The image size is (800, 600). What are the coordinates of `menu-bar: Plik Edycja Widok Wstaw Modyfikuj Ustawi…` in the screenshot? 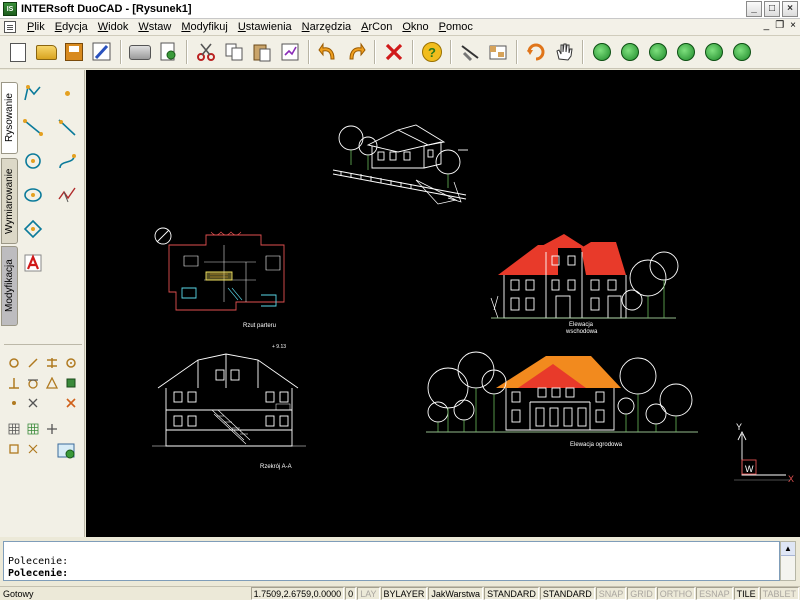 It's located at (400, 27).